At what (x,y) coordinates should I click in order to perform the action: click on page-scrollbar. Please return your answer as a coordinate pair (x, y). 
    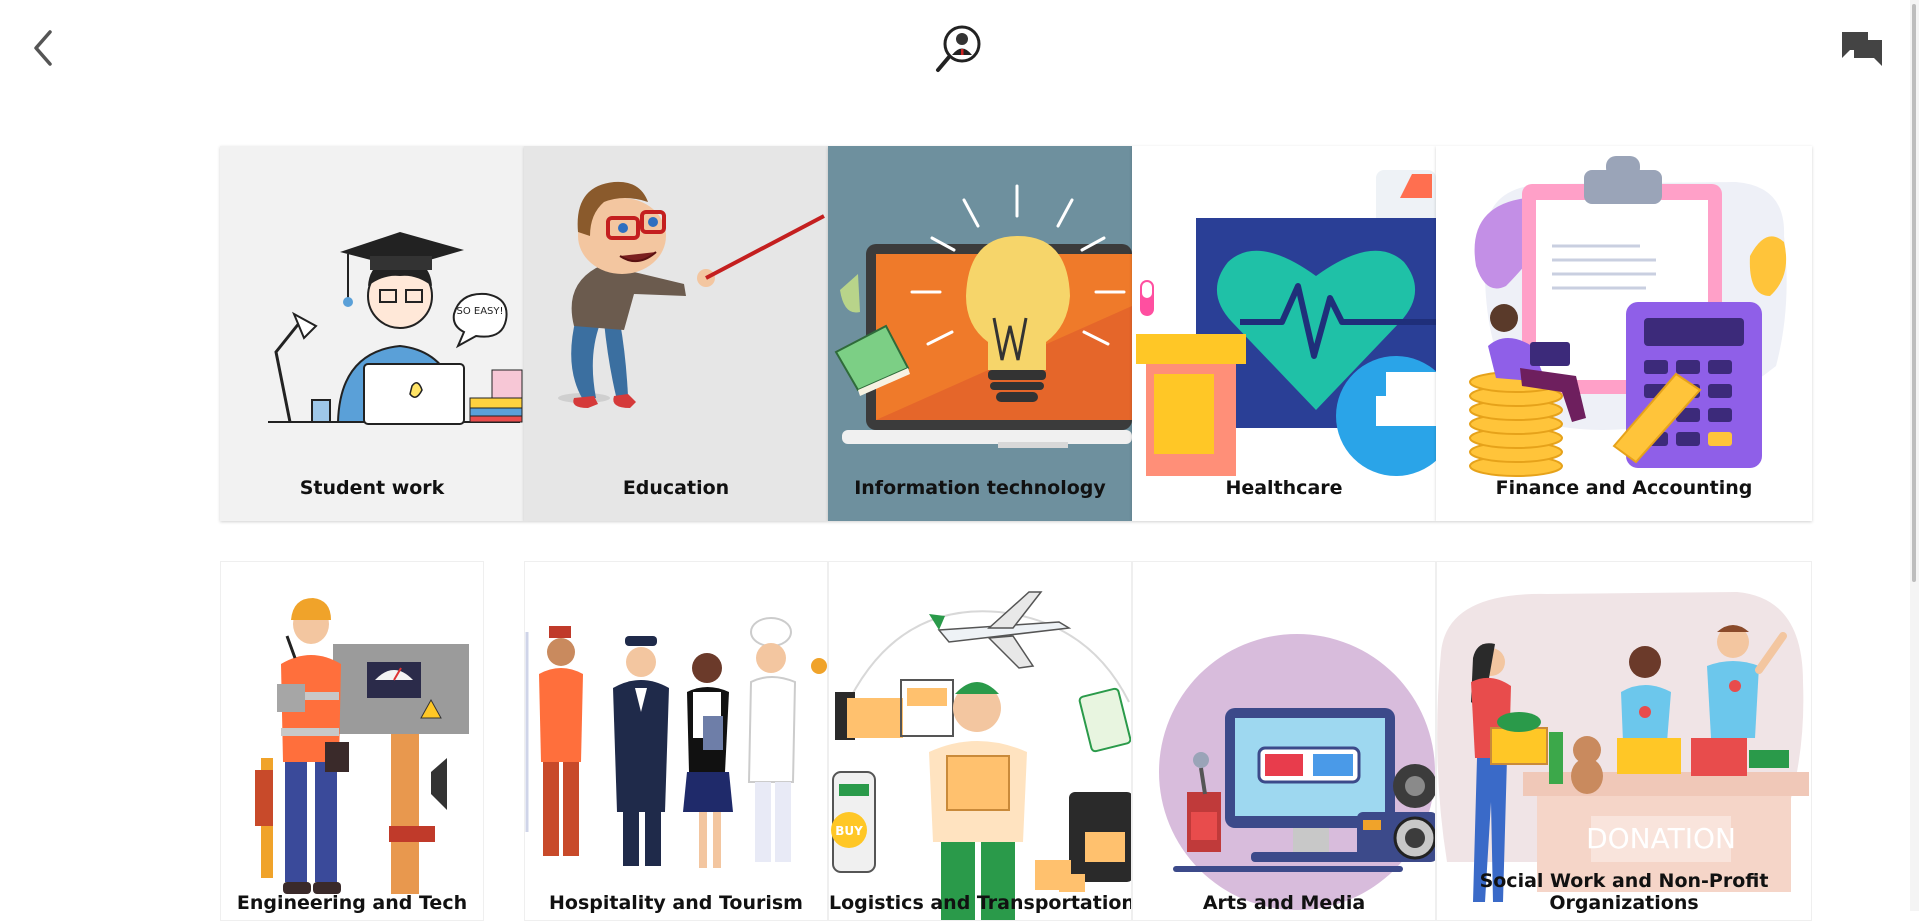
    Looking at the image, I should click on (1914, 455).